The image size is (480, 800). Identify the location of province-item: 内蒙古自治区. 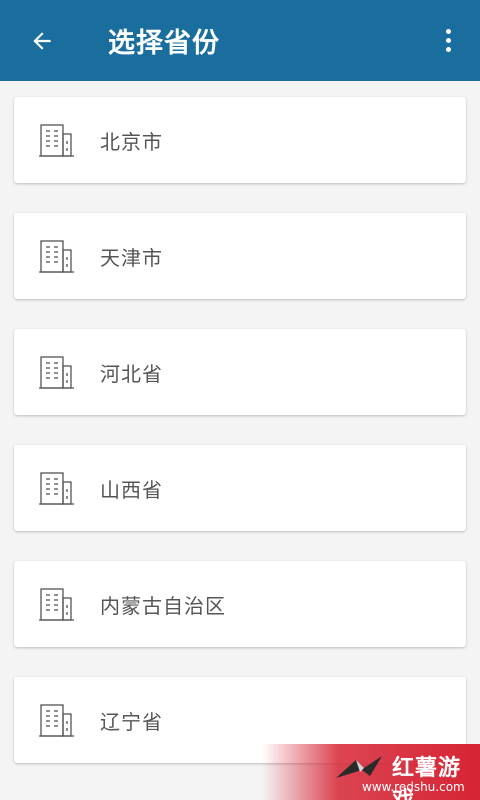
(240, 604).